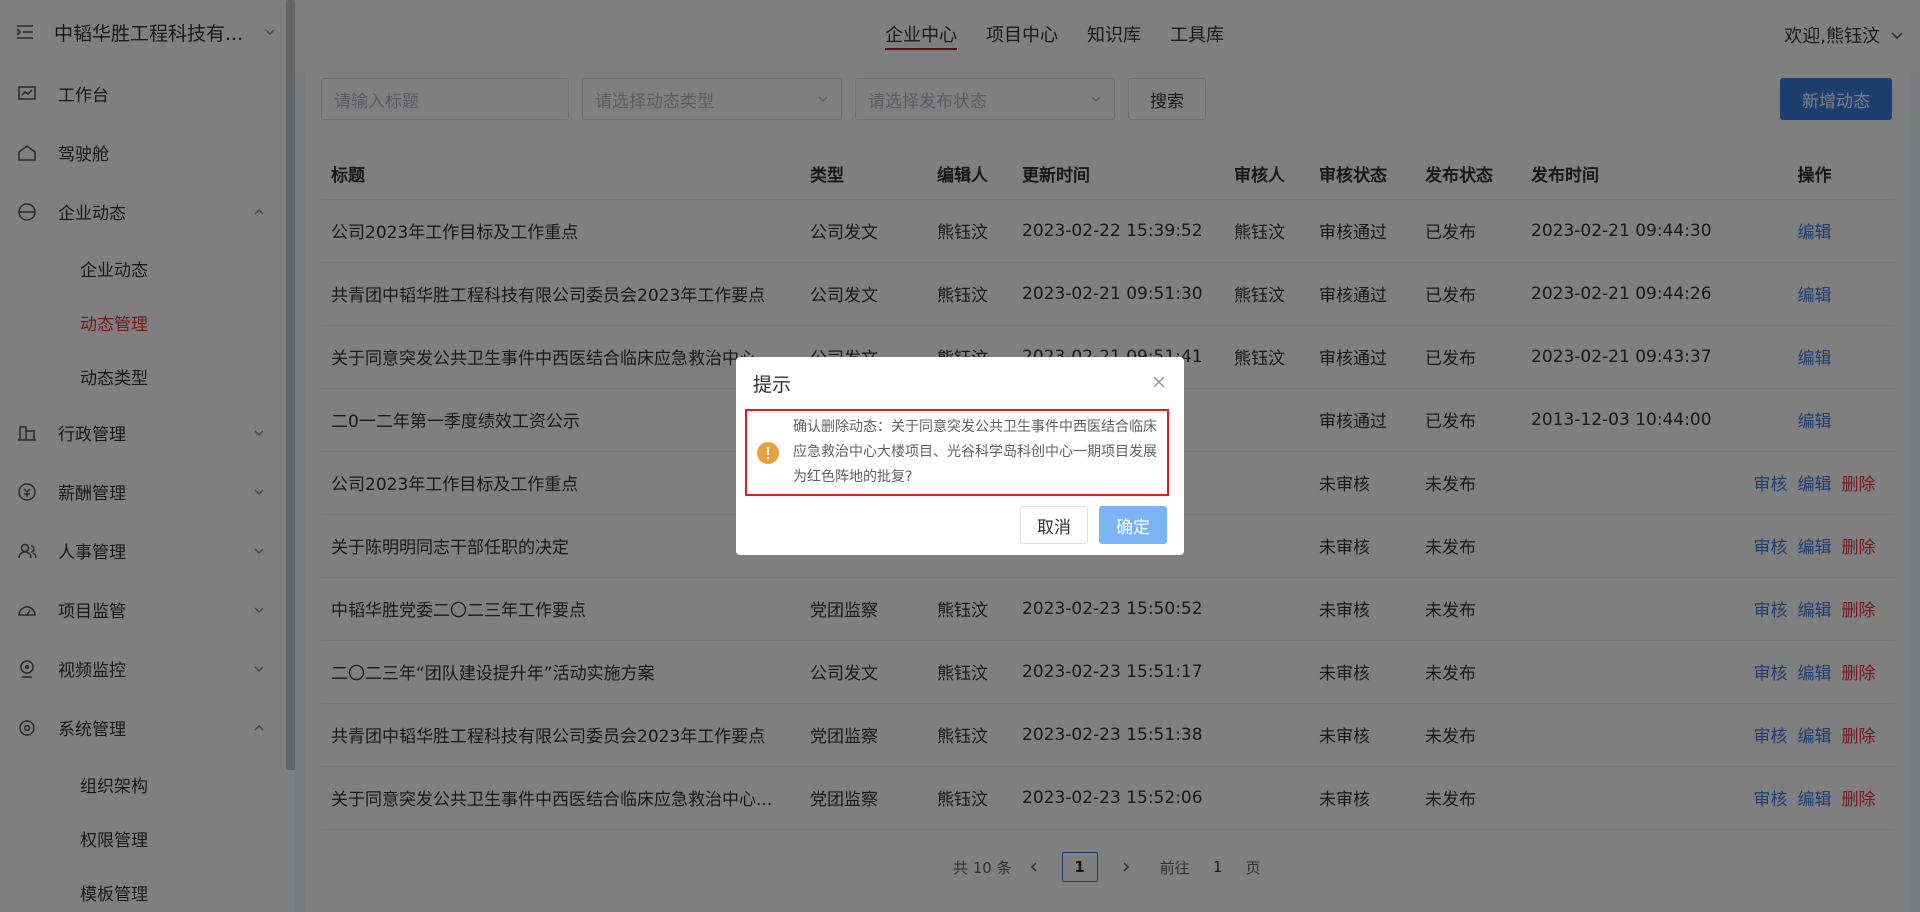  Describe the element at coordinates (768, 452) in the screenshot. I see `warning-icon` at that location.